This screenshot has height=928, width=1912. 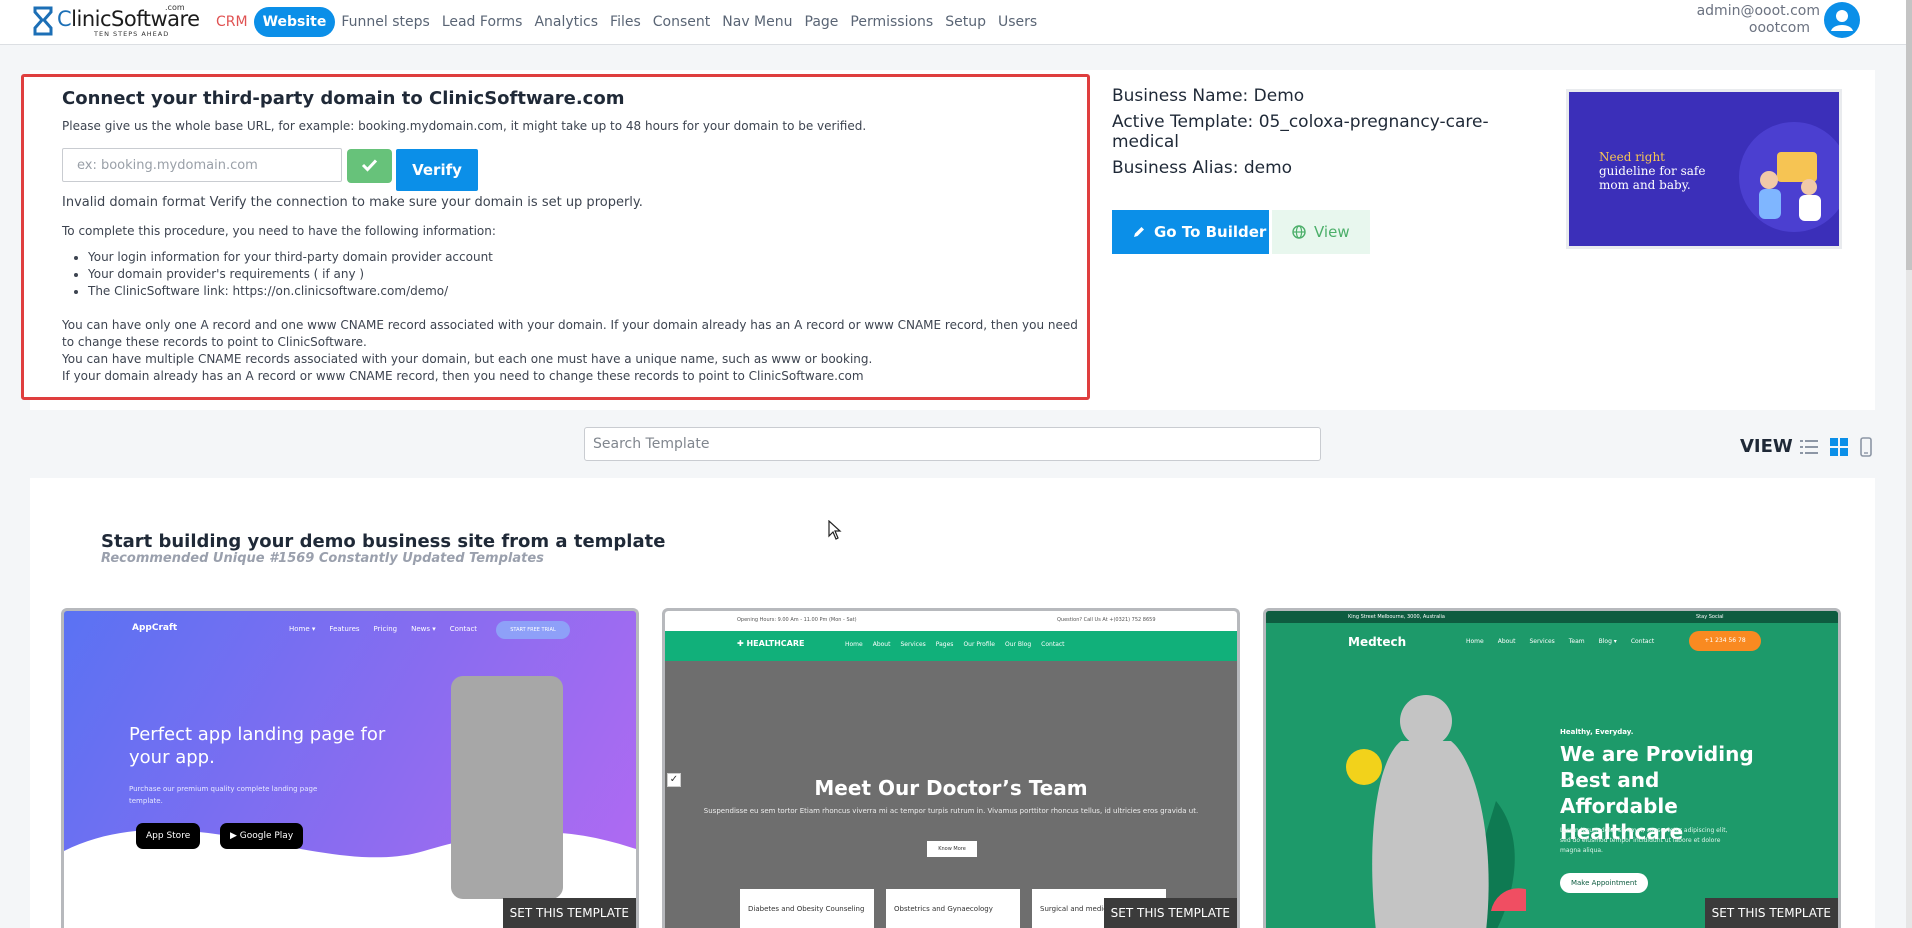 What do you see at coordinates (1604, 883) in the screenshot?
I see `template-button: Make Appointment` at bounding box center [1604, 883].